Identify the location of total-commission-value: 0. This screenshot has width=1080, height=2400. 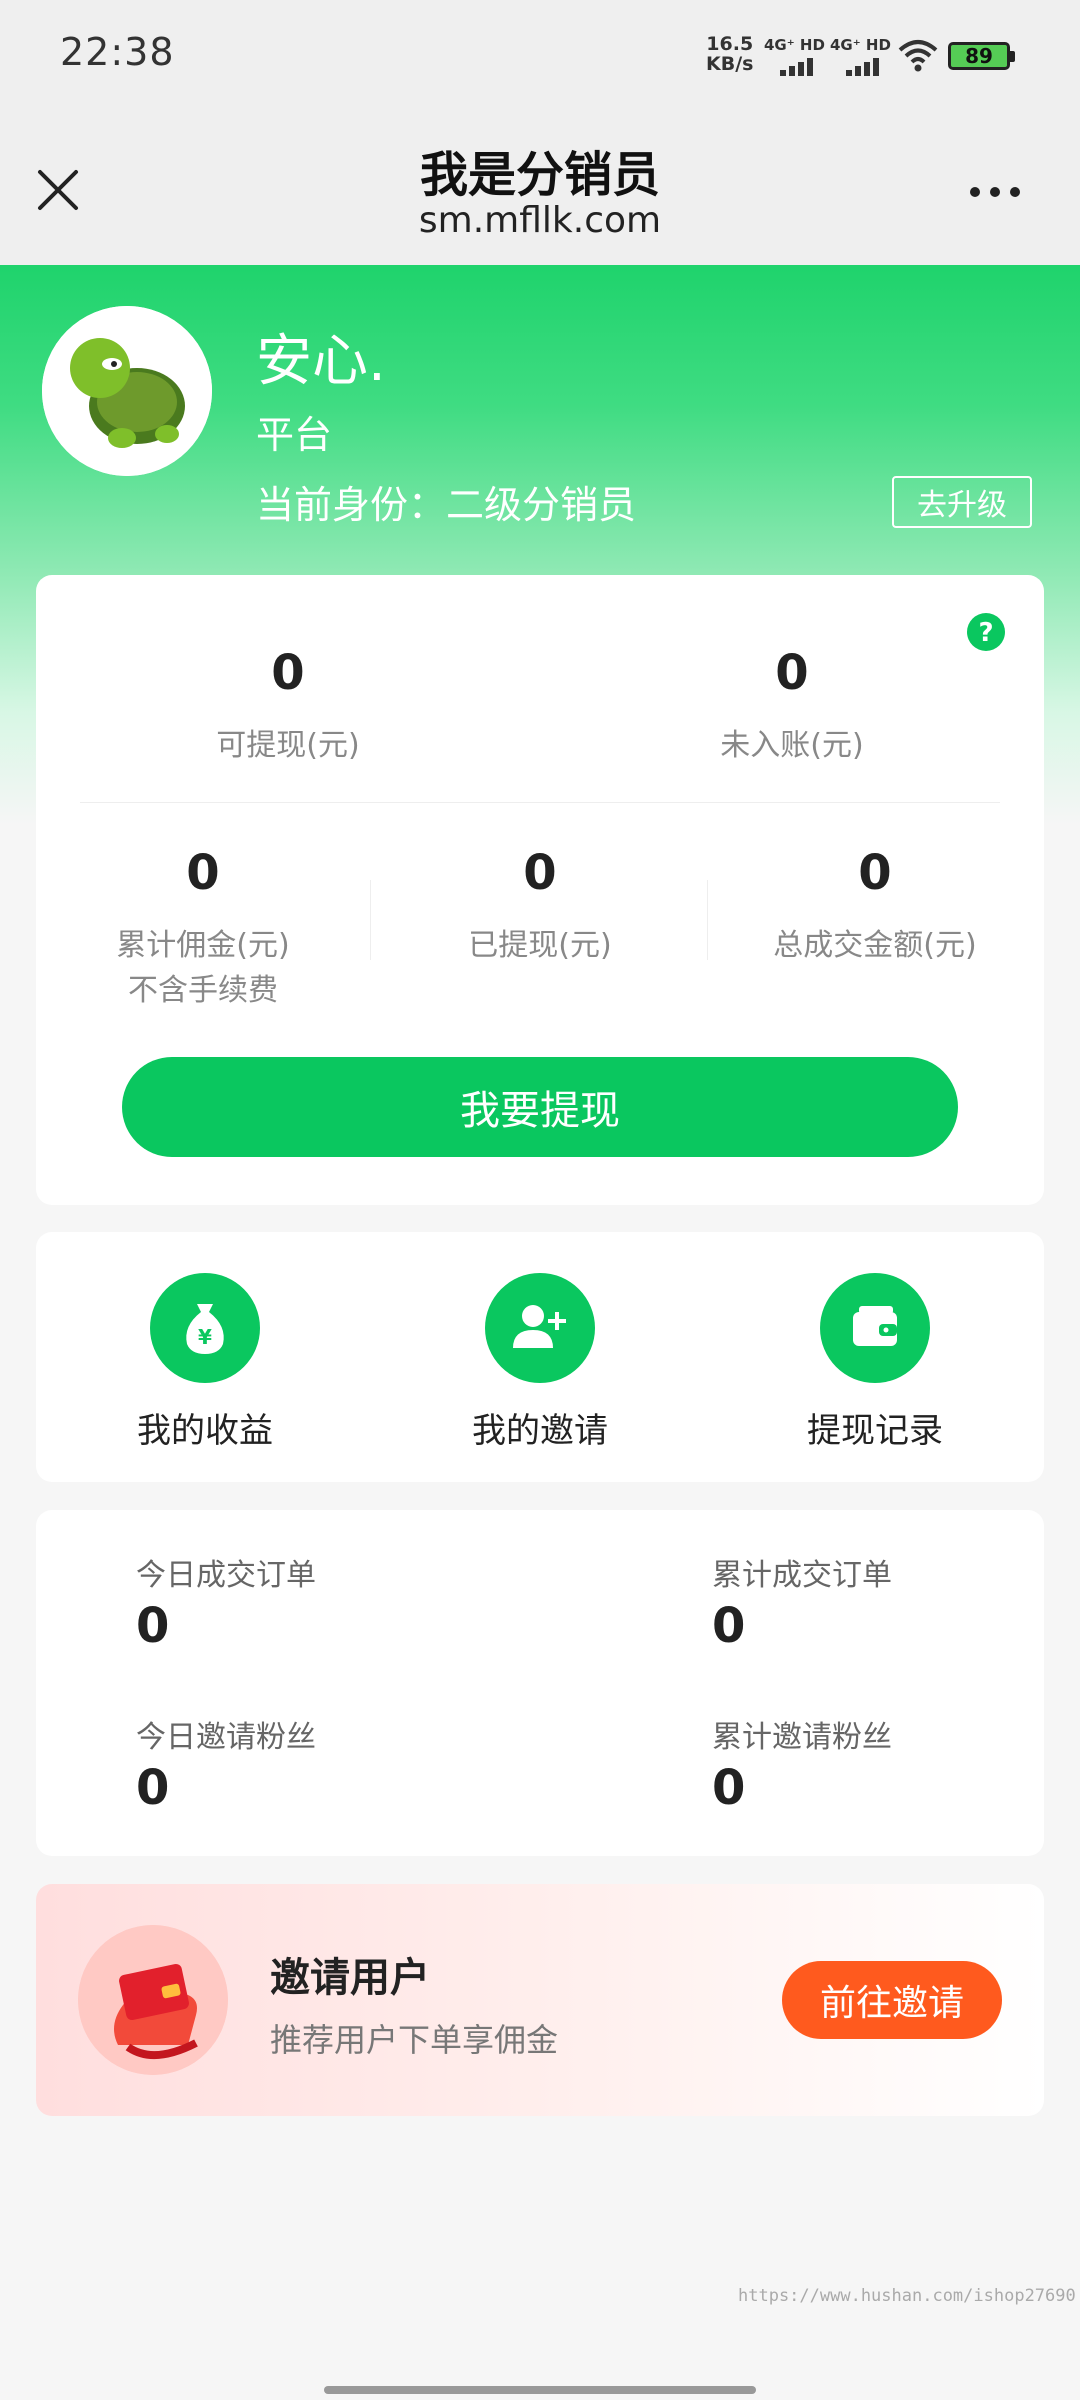
(203, 873).